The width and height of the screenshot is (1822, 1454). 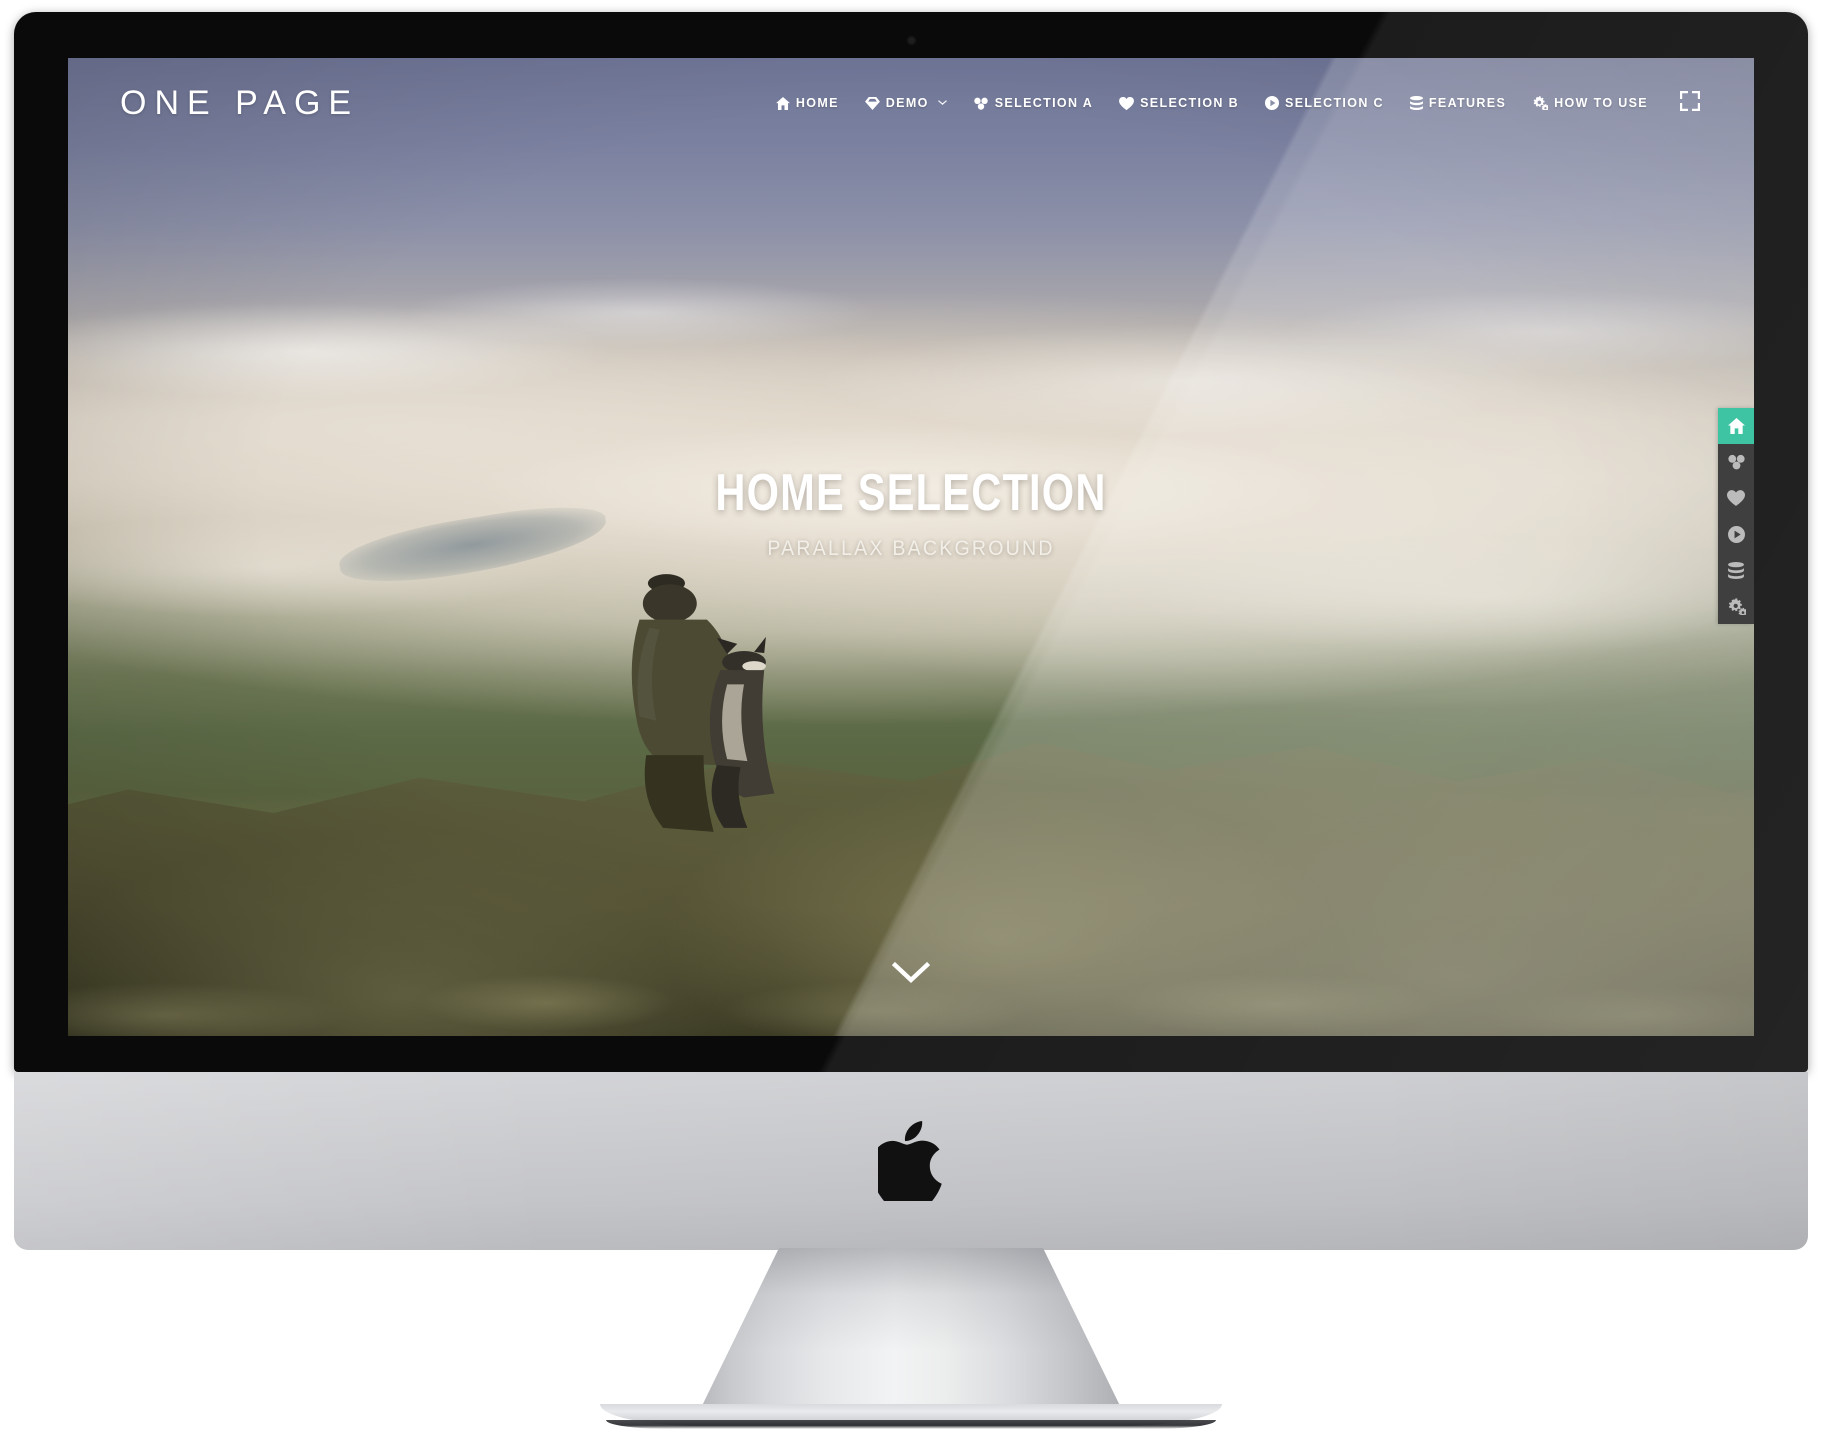 What do you see at coordinates (911, 1424) in the screenshot?
I see `stand-foot-shadow` at bounding box center [911, 1424].